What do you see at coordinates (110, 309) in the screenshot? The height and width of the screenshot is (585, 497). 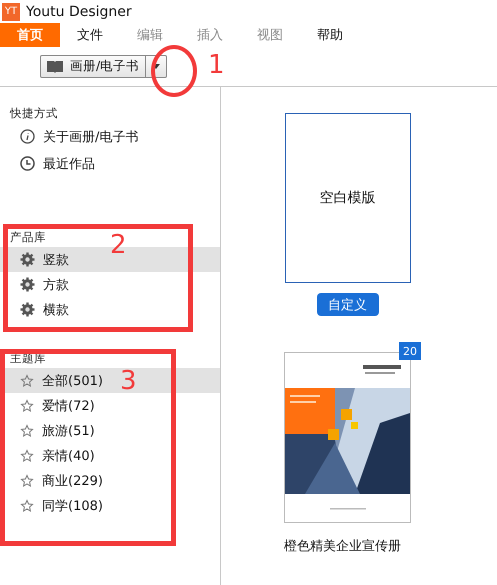 I see `sidebar-item: 横款` at bounding box center [110, 309].